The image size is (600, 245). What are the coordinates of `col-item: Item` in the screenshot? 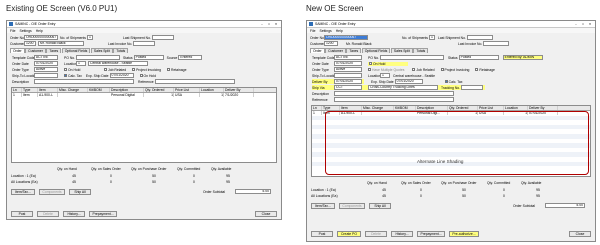 It's located at (351, 108).